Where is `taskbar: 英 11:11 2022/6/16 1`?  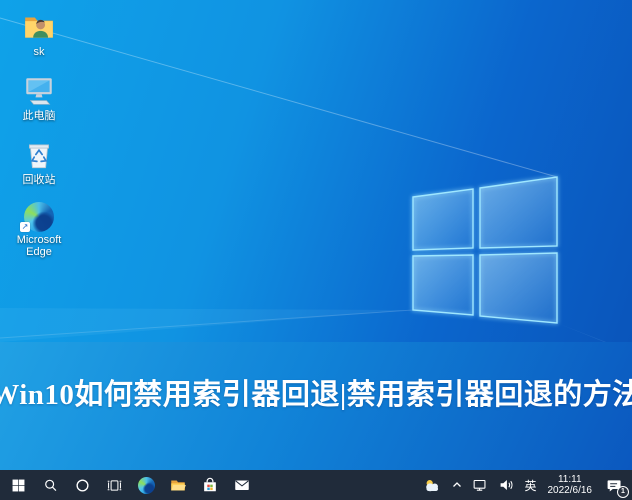 taskbar: 英 11:11 2022/6/16 1 is located at coordinates (316, 485).